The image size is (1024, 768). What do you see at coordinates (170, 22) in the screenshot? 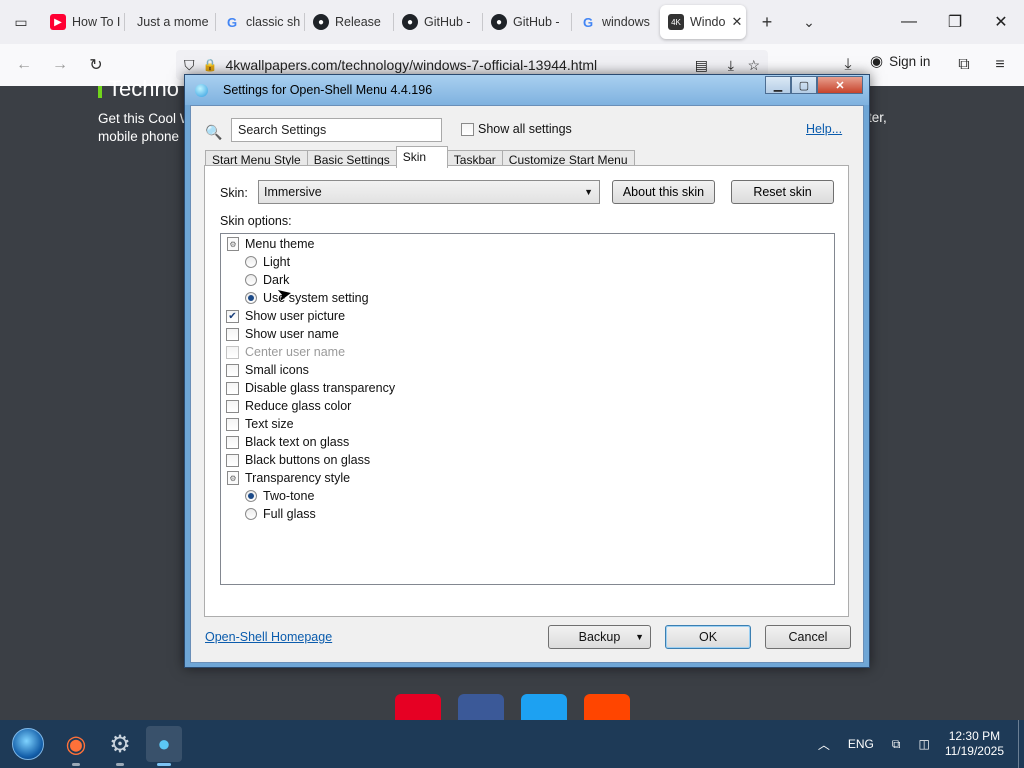
I see `browser-tab: Just a mome` at bounding box center [170, 22].